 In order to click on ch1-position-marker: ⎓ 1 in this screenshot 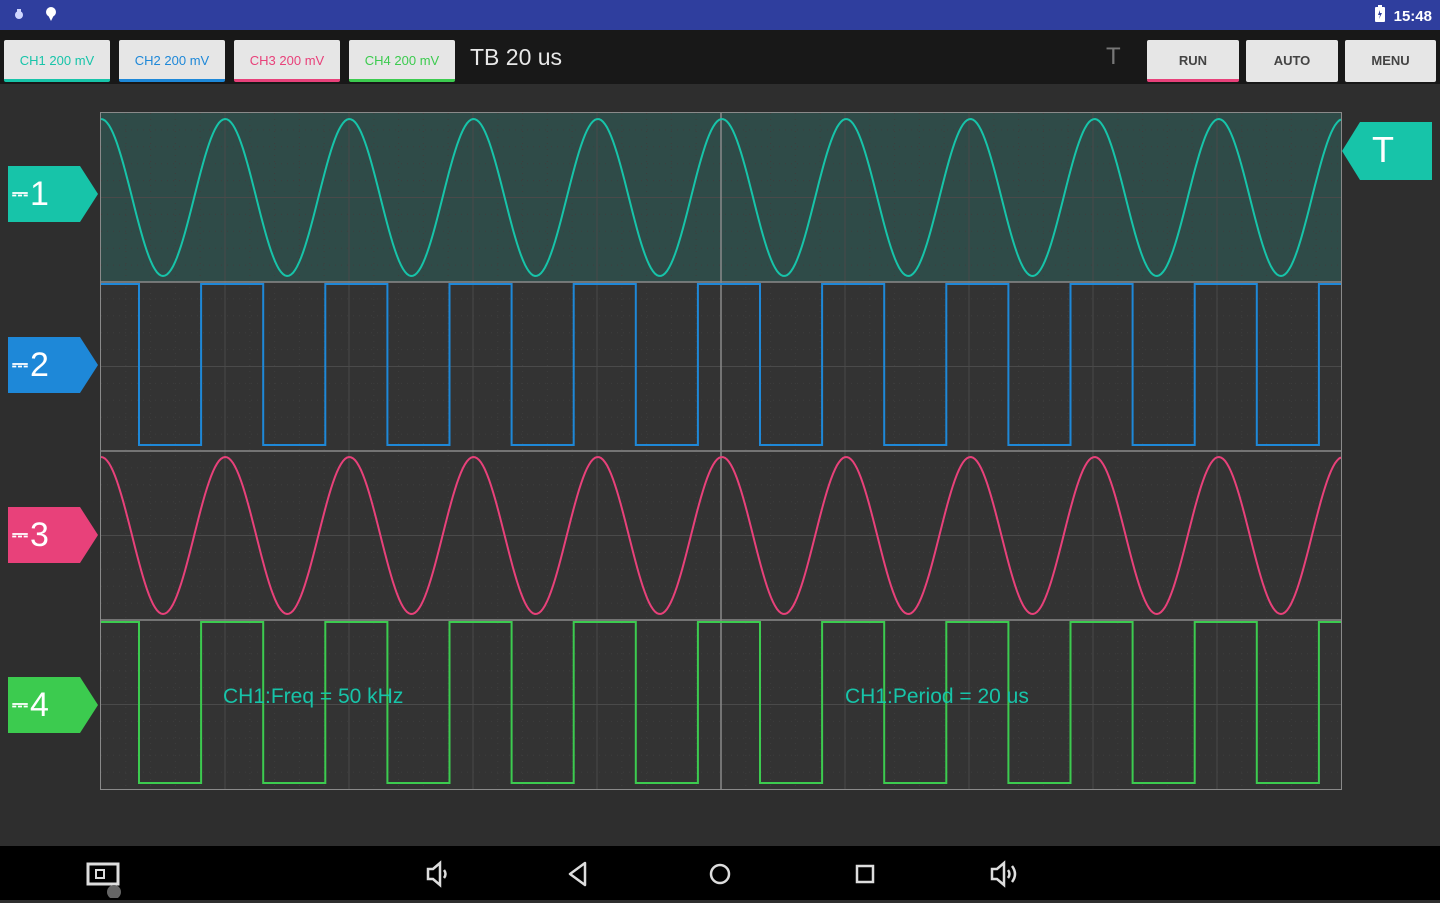, I will do `click(53, 194)`.